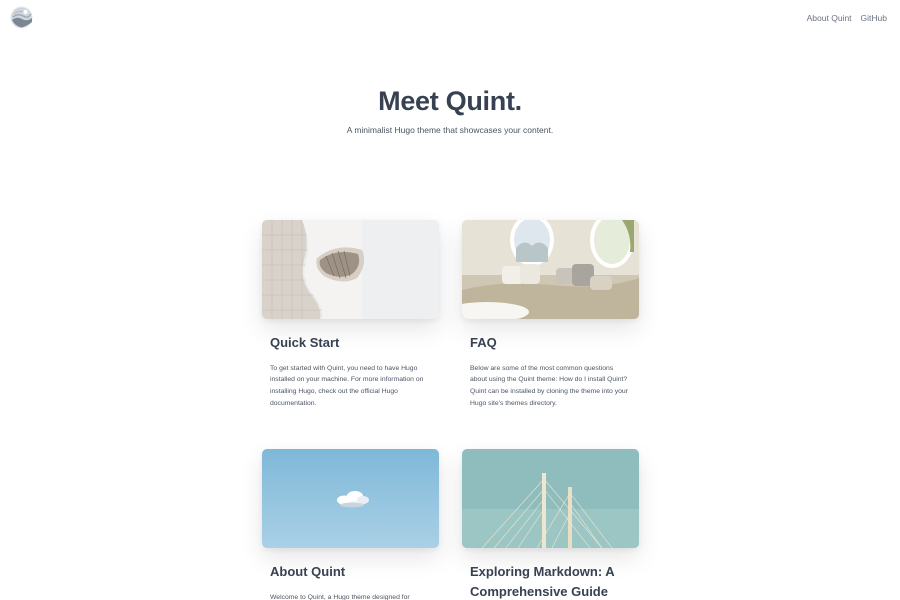 This screenshot has width=900, height=600. What do you see at coordinates (350, 498) in the screenshot?
I see `post-image-blue-sky-cloud` at bounding box center [350, 498].